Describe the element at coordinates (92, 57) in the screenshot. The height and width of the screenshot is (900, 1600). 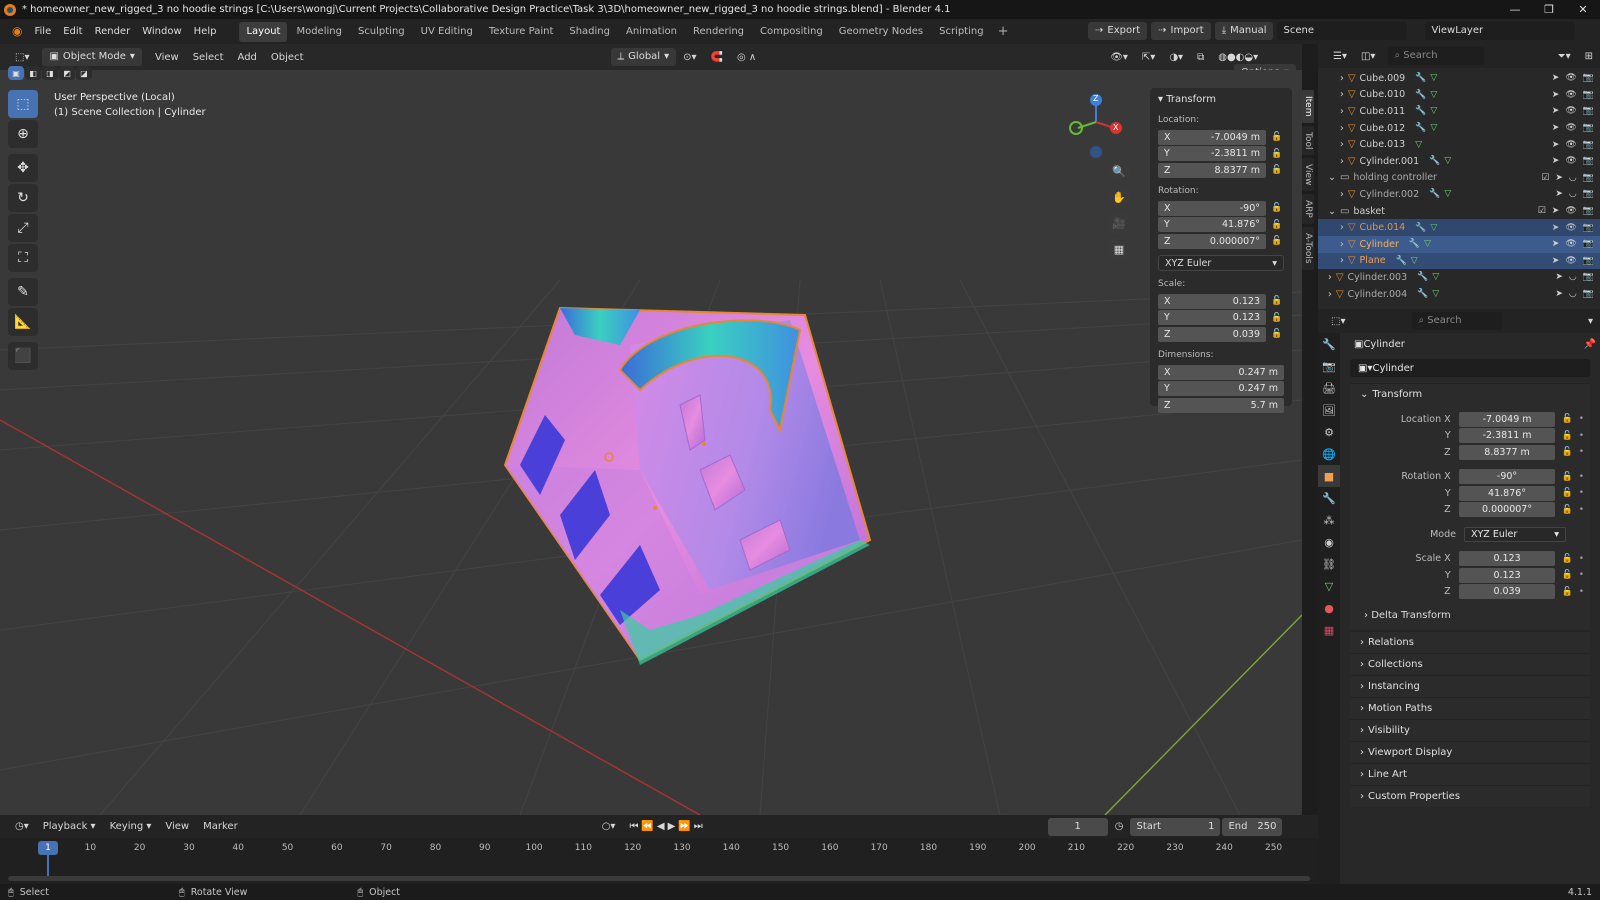
I see `mode-selector: ▣ Object Mode ▾` at that location.